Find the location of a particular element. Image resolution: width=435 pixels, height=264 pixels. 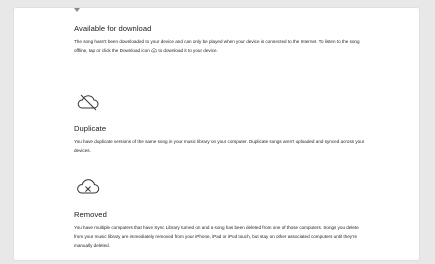

cloud-slash-icon is located at coordinates (88, 102).